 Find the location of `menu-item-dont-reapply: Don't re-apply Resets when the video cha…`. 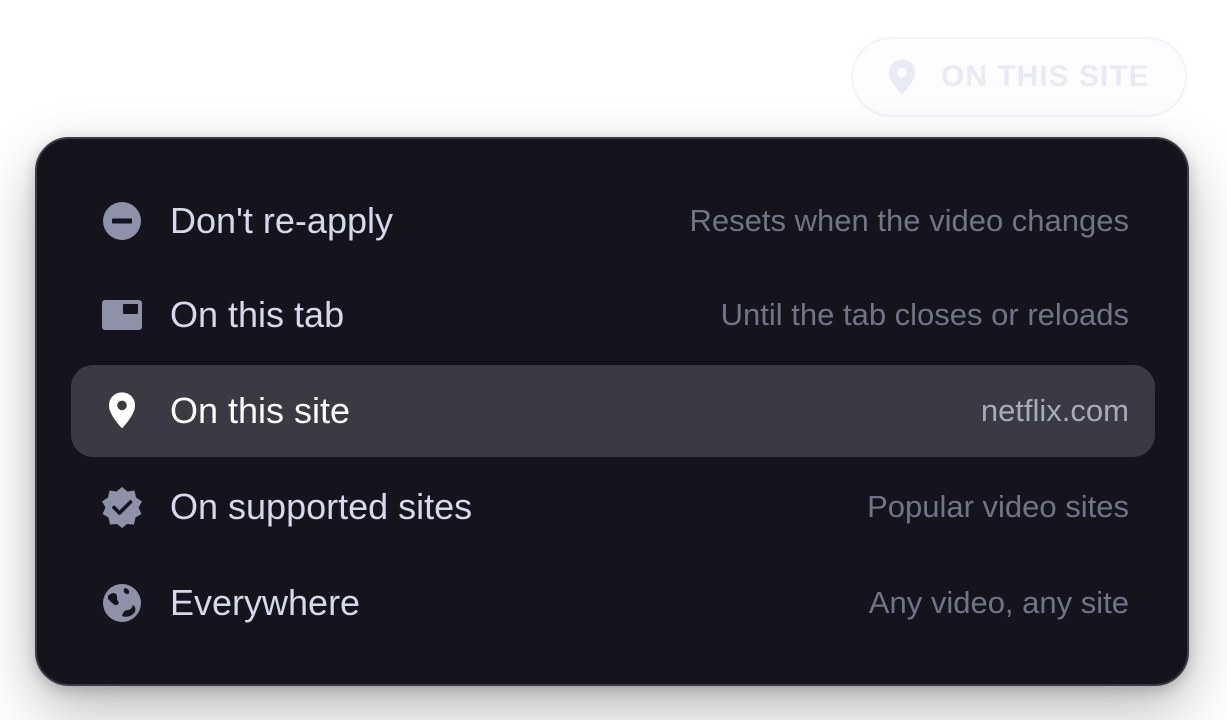

menu-item-dont-reapply: Don't re-apply Resets when the video cha… is located at coordinates (613, 221).